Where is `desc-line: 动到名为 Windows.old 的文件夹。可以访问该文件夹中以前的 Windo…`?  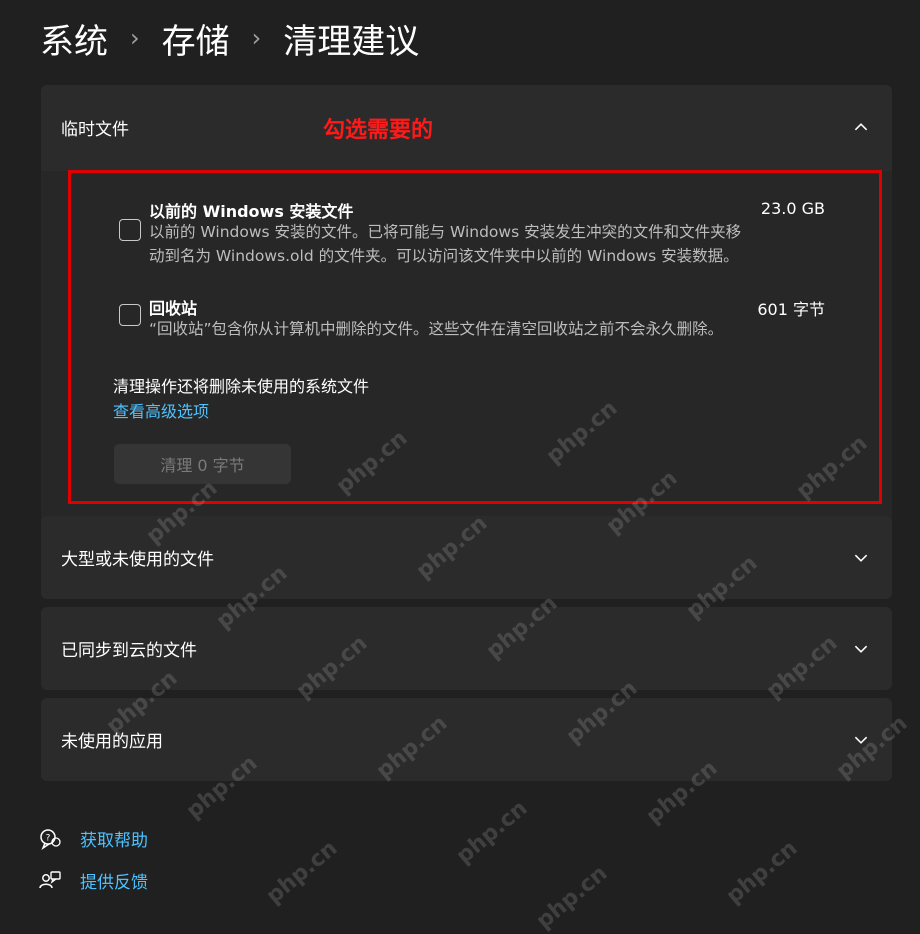
desc-line: 动到名为 Windows.old 的文件夹。可以访问该文件夹中以前的 Windo… is located at coordinates (444, 256).